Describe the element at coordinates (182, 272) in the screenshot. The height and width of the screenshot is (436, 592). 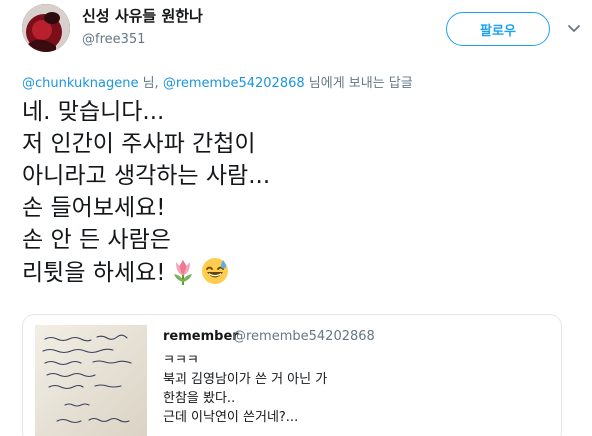
I see `tulip-emoji-icon` at that location.